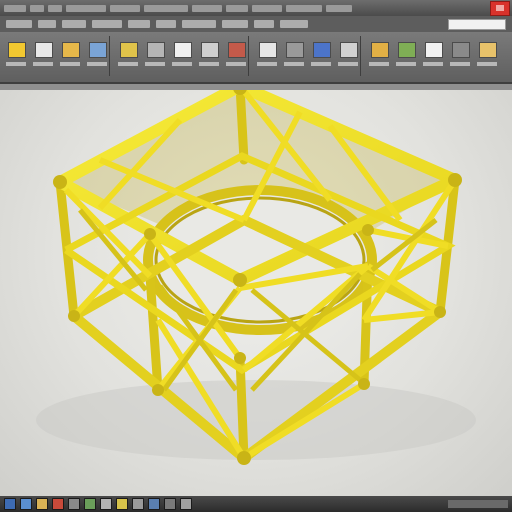 The height and width of the screenshot is (512, 512). Describe the element at coordinates (15, 8) in the screenshot. I see `app-logo` at that location.